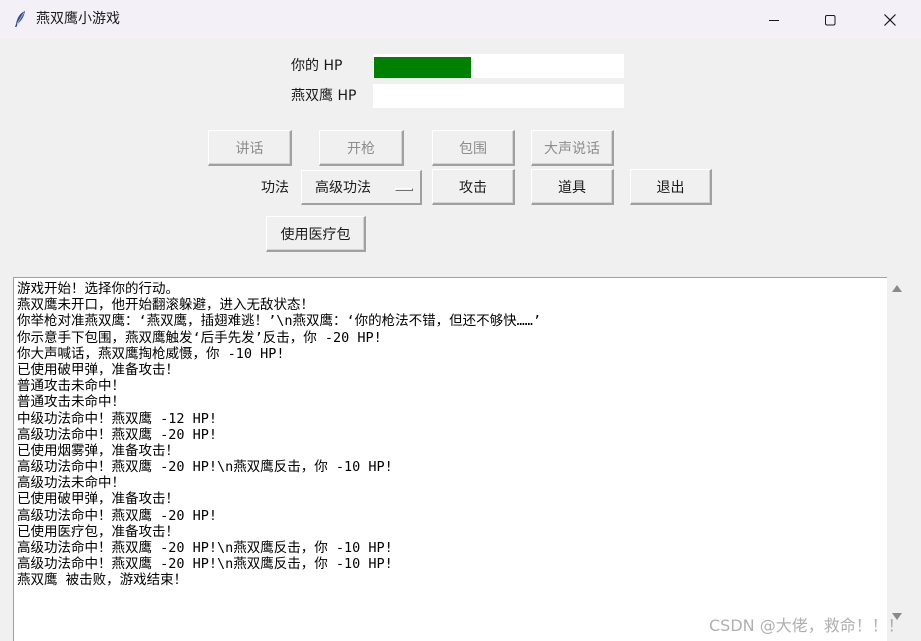  What do you see at coordinates (98, 289) in the screenshot?
I see `log-line: 游戏开始！选择你的行动。` at bounding box center [98, 289].